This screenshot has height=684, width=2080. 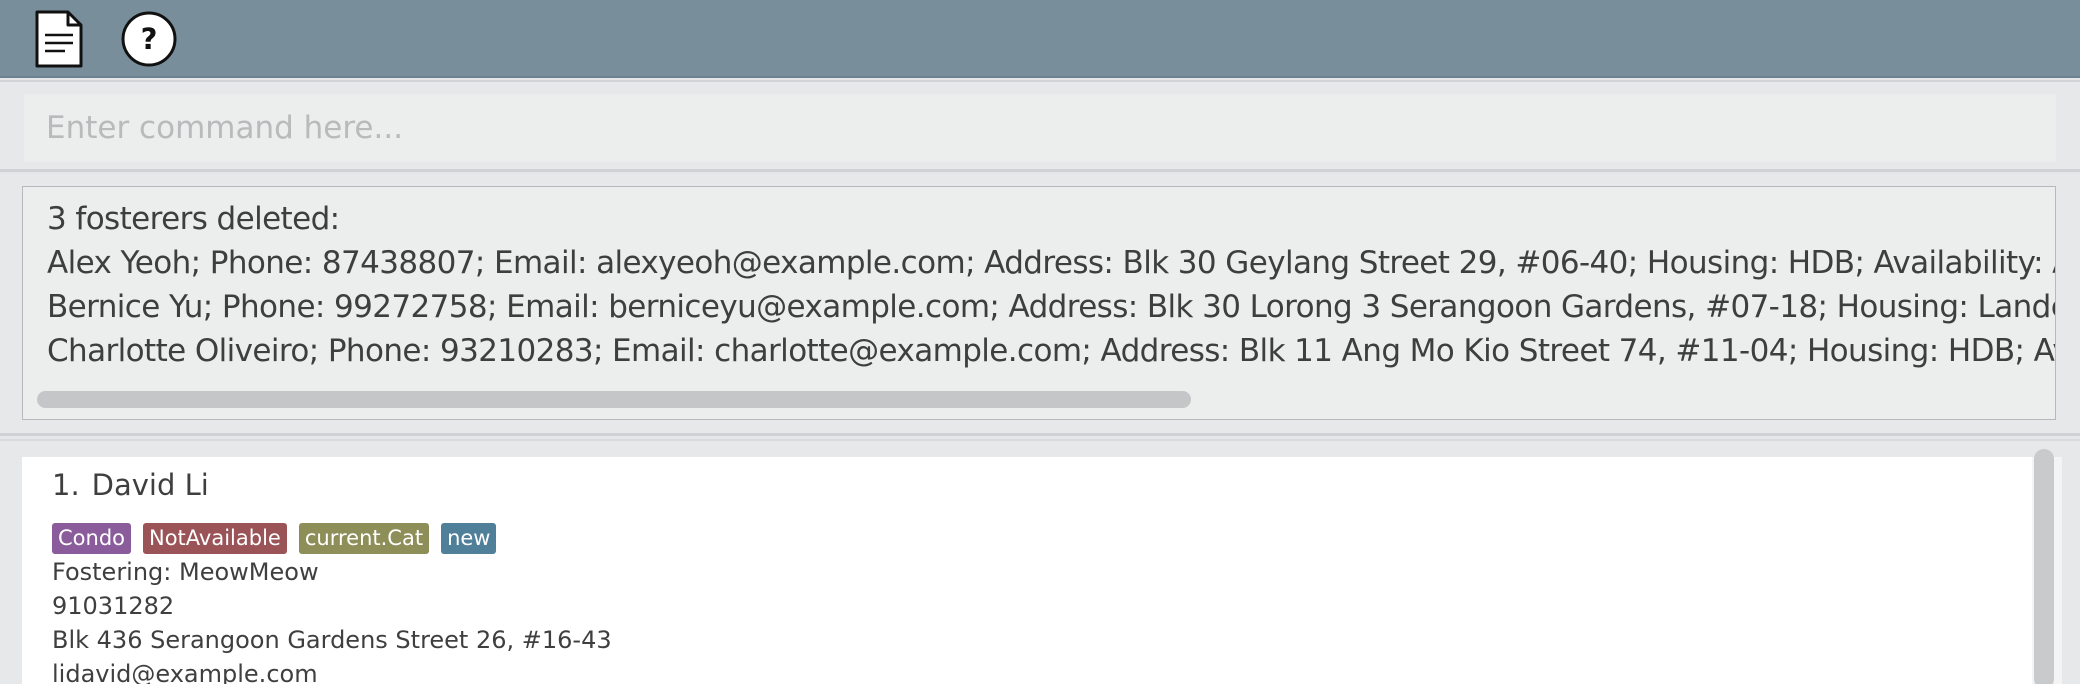 I want to click on help-button: ?, so click(x=149, y=39).